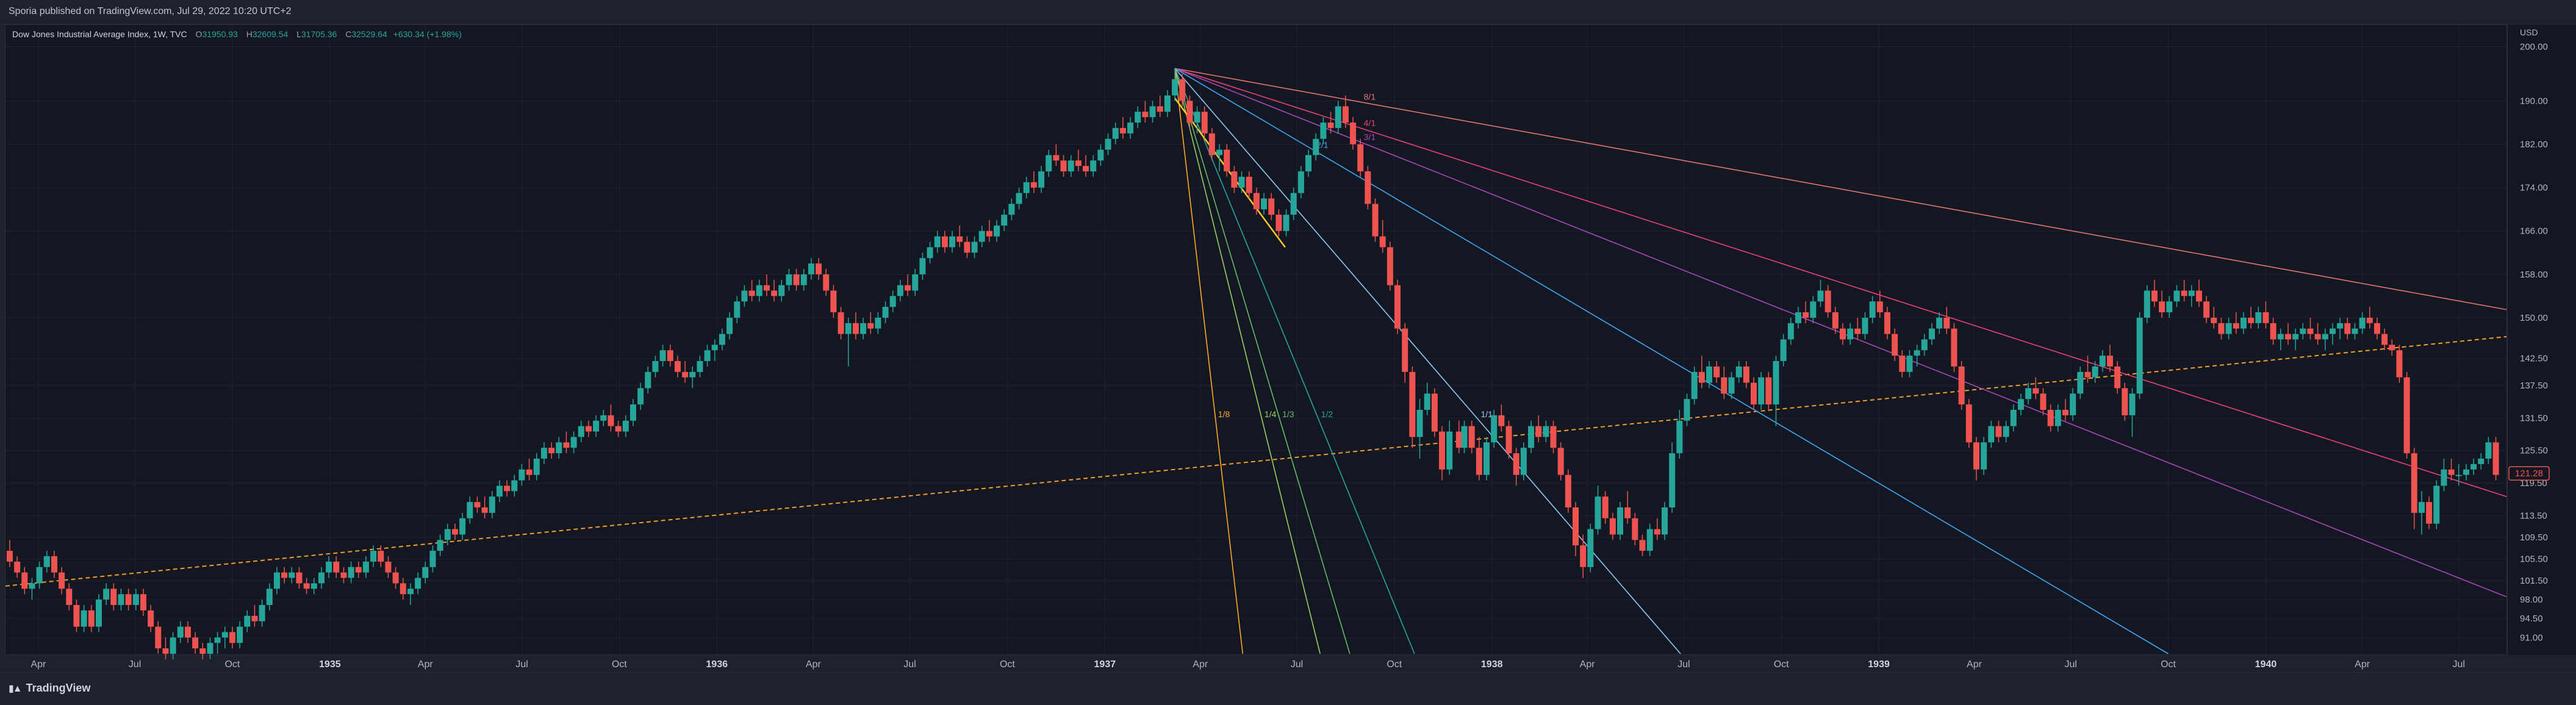  I want to click on tradingview-logo: ▮▲ TradingView, so click(50, 688).